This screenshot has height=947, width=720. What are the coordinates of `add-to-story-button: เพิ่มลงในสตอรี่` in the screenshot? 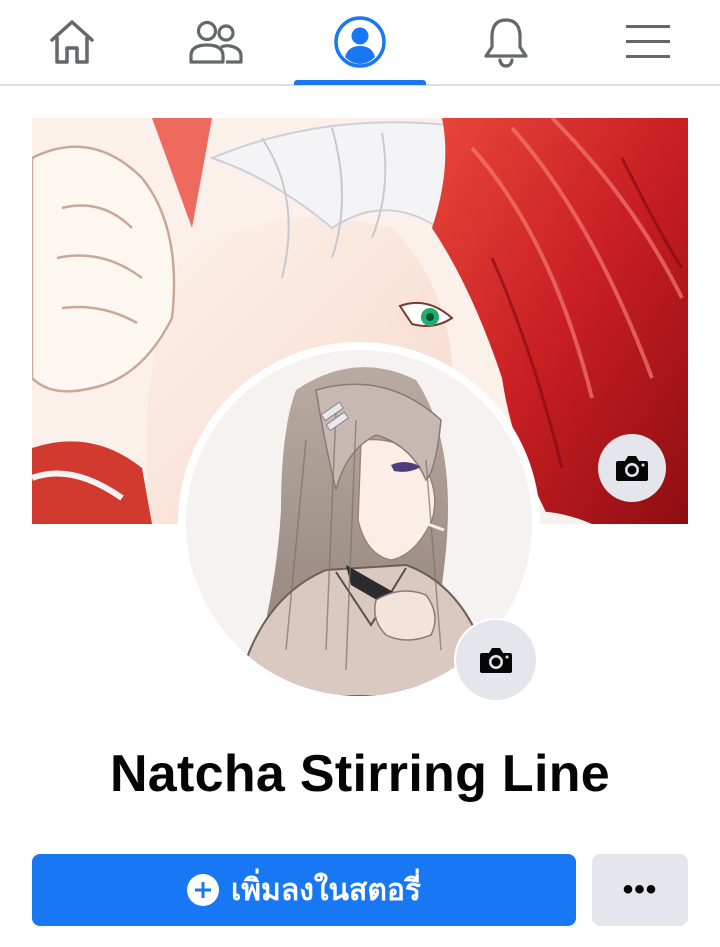 It's located at (304, 890).